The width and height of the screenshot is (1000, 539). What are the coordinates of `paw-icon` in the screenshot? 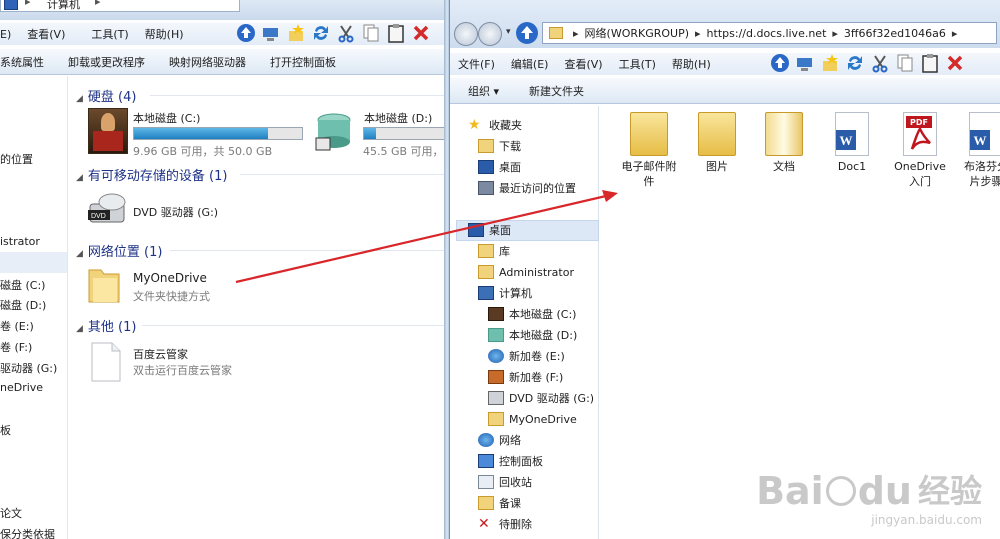 It's located at (840, 491).